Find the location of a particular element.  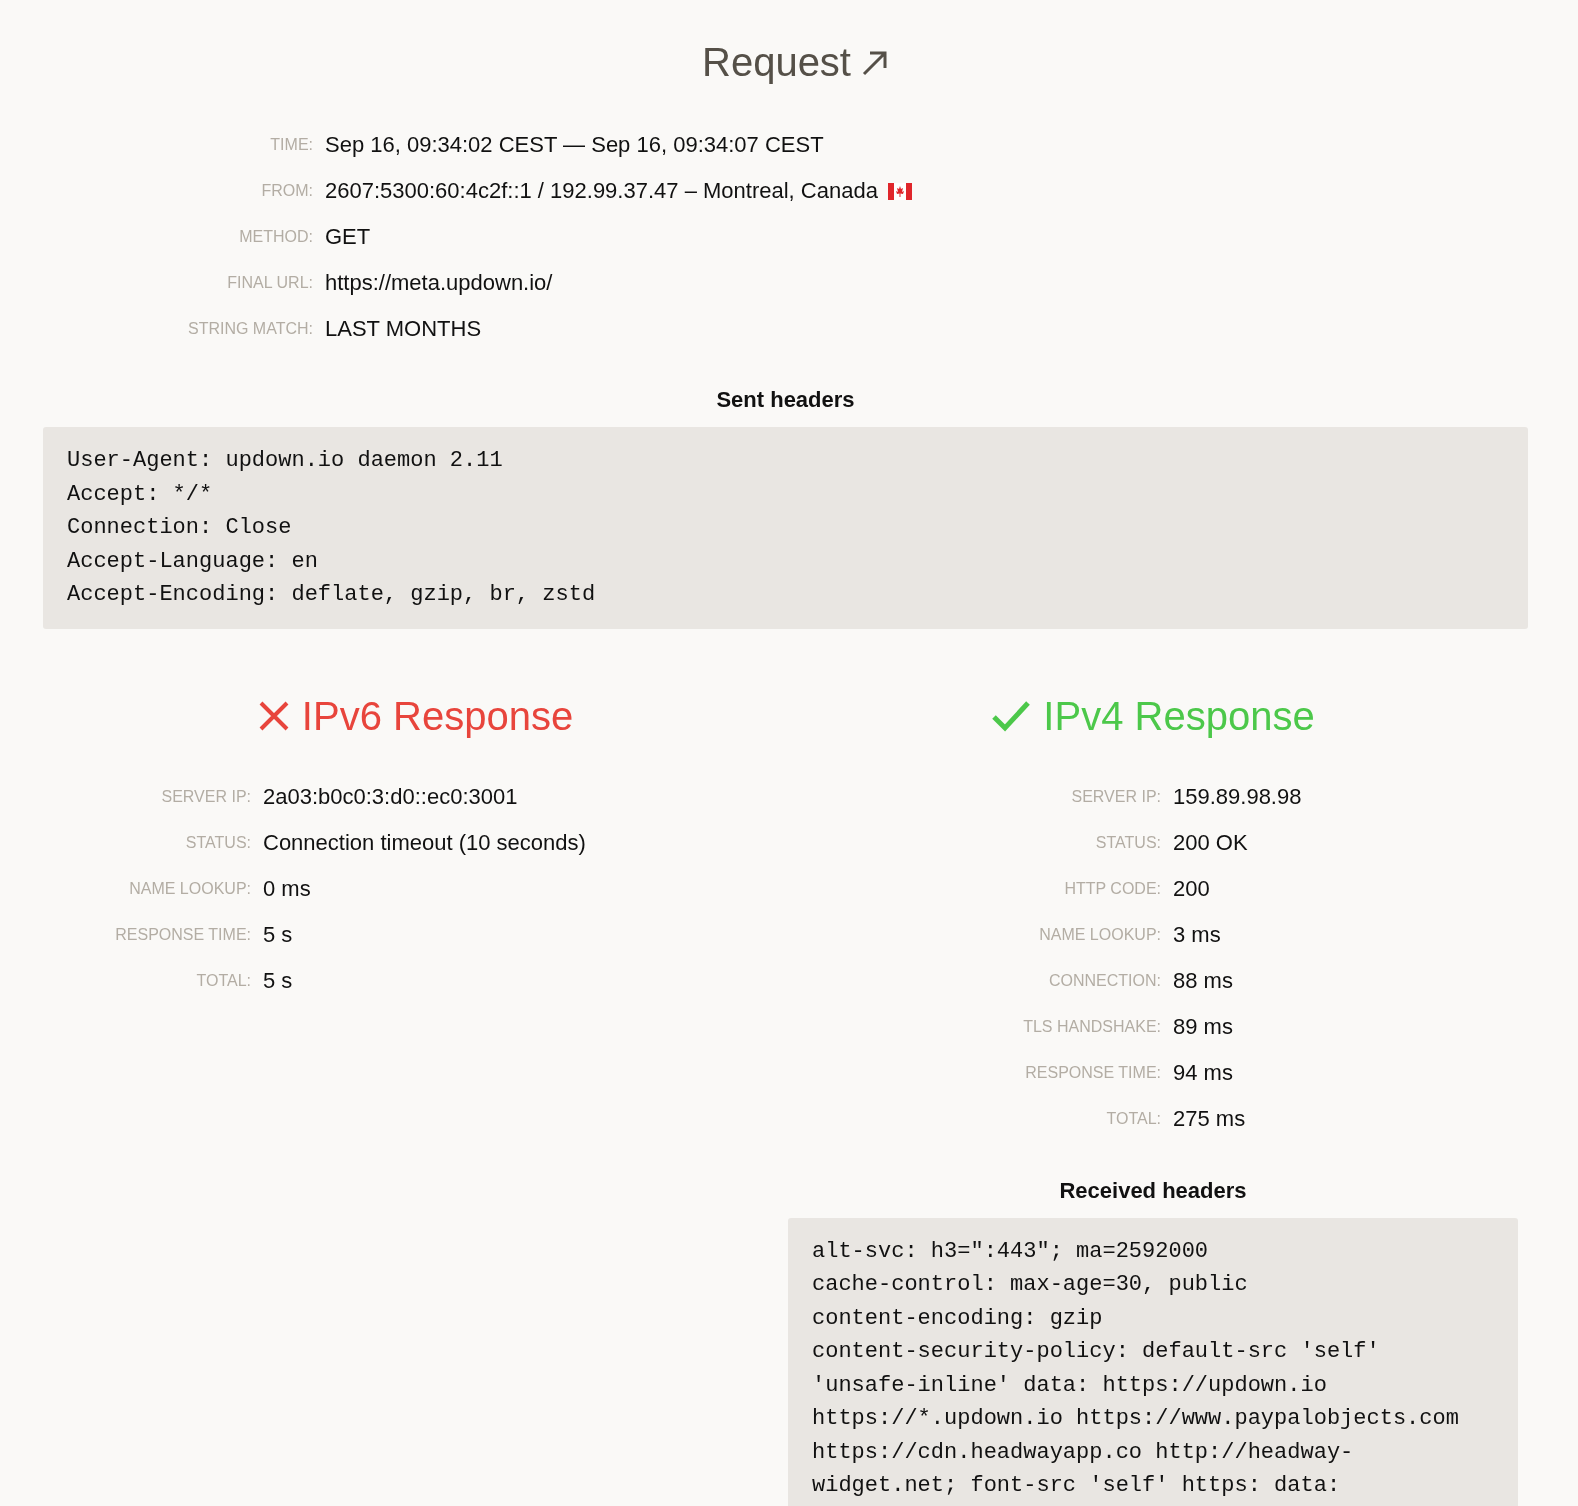

header-line: content-encoding: gzip is located at coordinates (958, 1318).